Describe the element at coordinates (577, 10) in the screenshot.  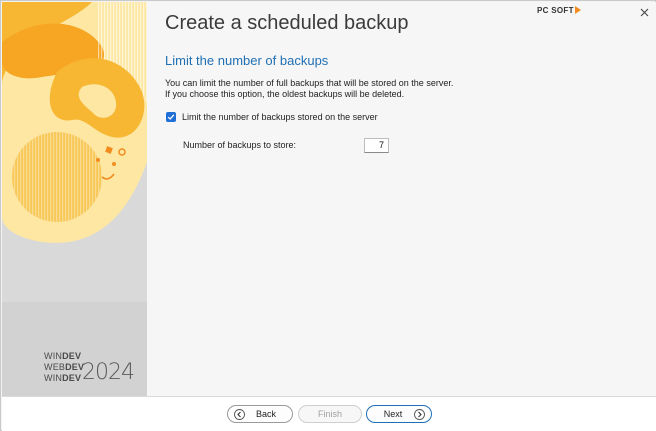
I see `brand-arrow-icon` at that location.